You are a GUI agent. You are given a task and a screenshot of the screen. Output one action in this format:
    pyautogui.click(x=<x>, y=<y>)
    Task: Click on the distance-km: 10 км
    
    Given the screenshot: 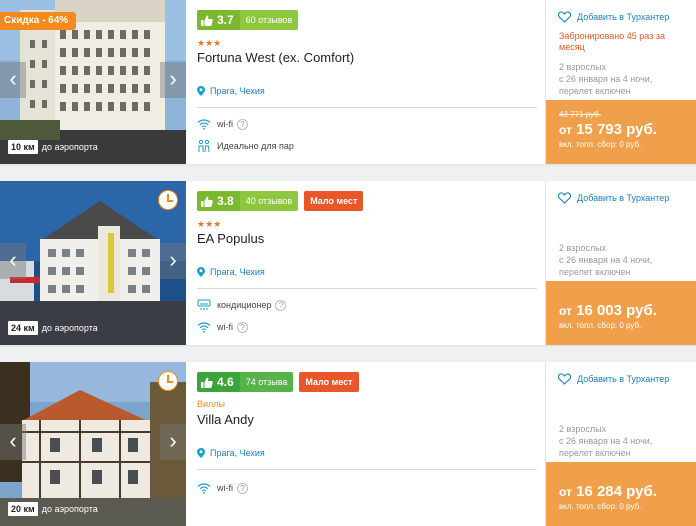 What is the action you would take?
    pyautogui.click(x=23, y=147)
    